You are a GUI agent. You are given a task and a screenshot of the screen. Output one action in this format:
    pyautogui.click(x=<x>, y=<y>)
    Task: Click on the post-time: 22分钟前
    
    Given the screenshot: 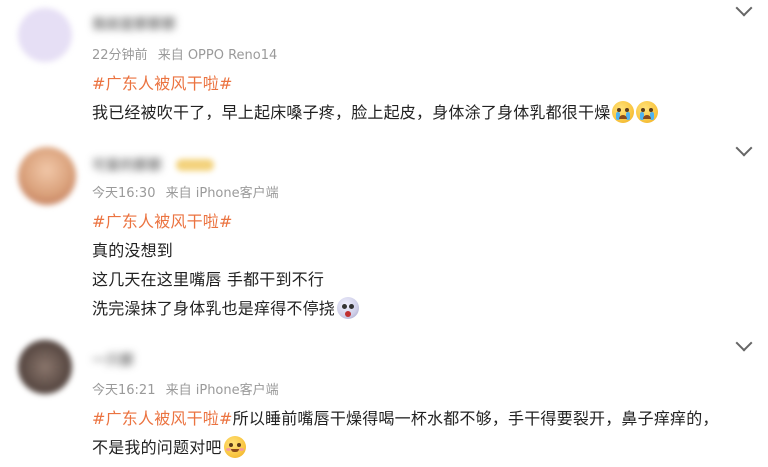 What is the action you would take?
    pyautogui.click(x=120, y=55)
    